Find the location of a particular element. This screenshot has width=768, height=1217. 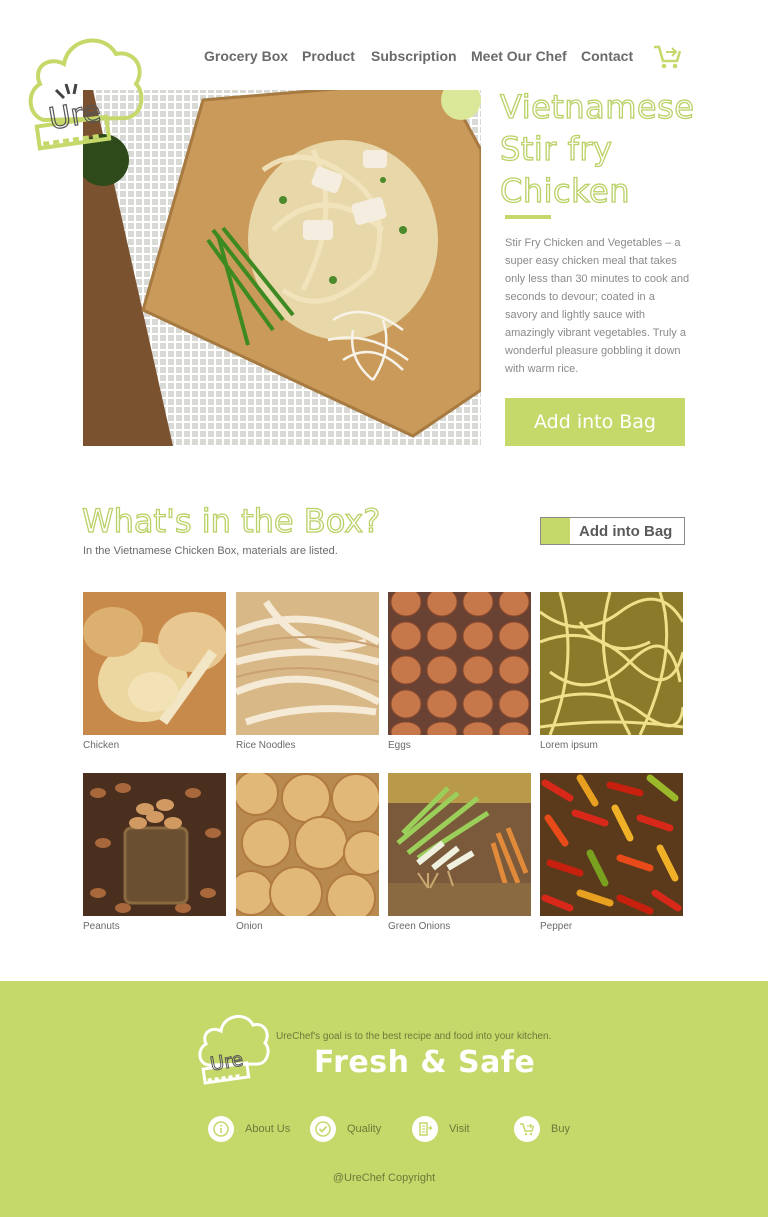

ingredient-item: Eggs is located at coordinates (459, 671).